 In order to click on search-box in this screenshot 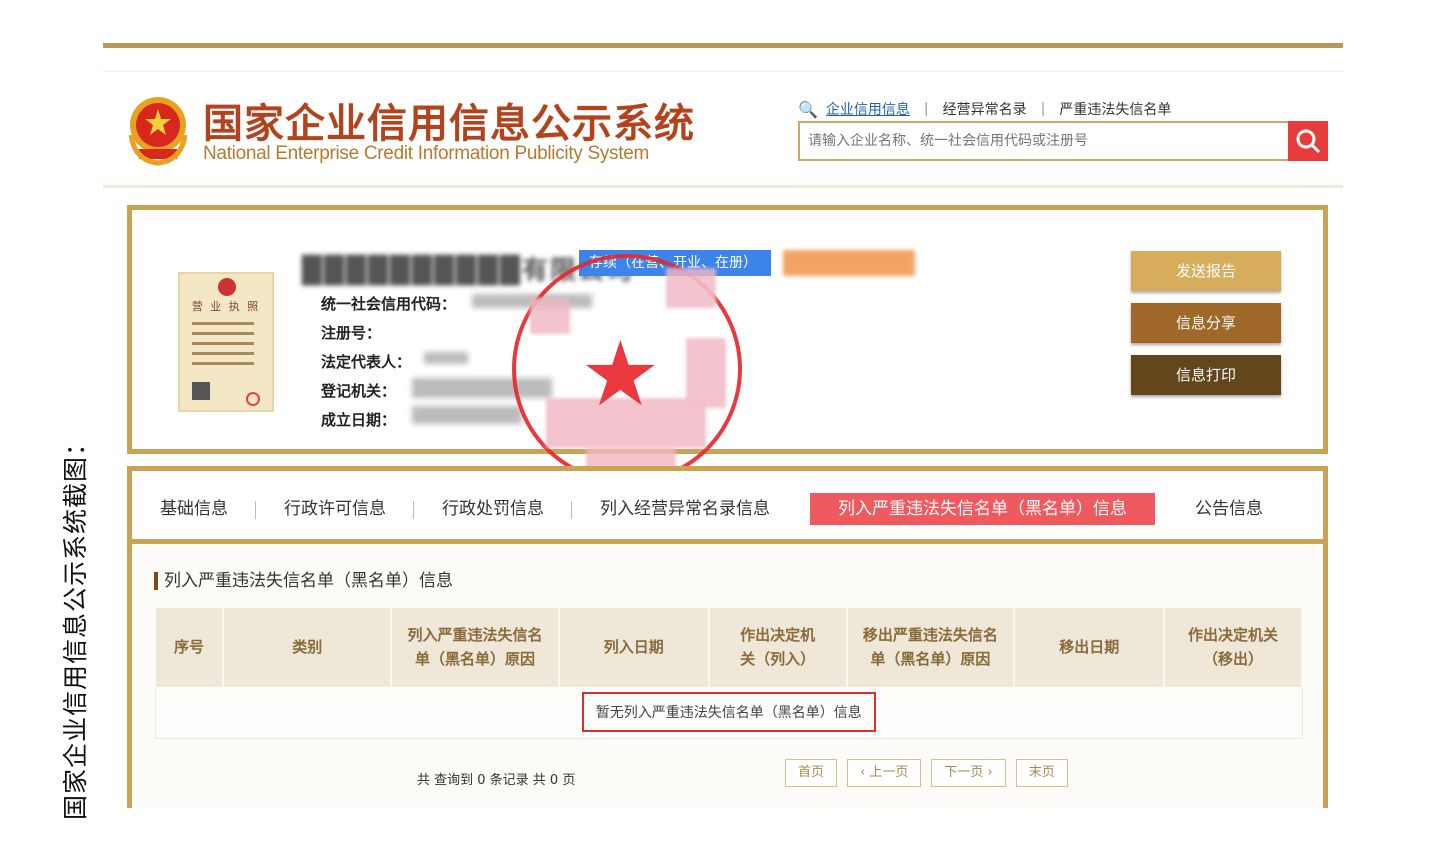, I will do `click(1063, 141)`.